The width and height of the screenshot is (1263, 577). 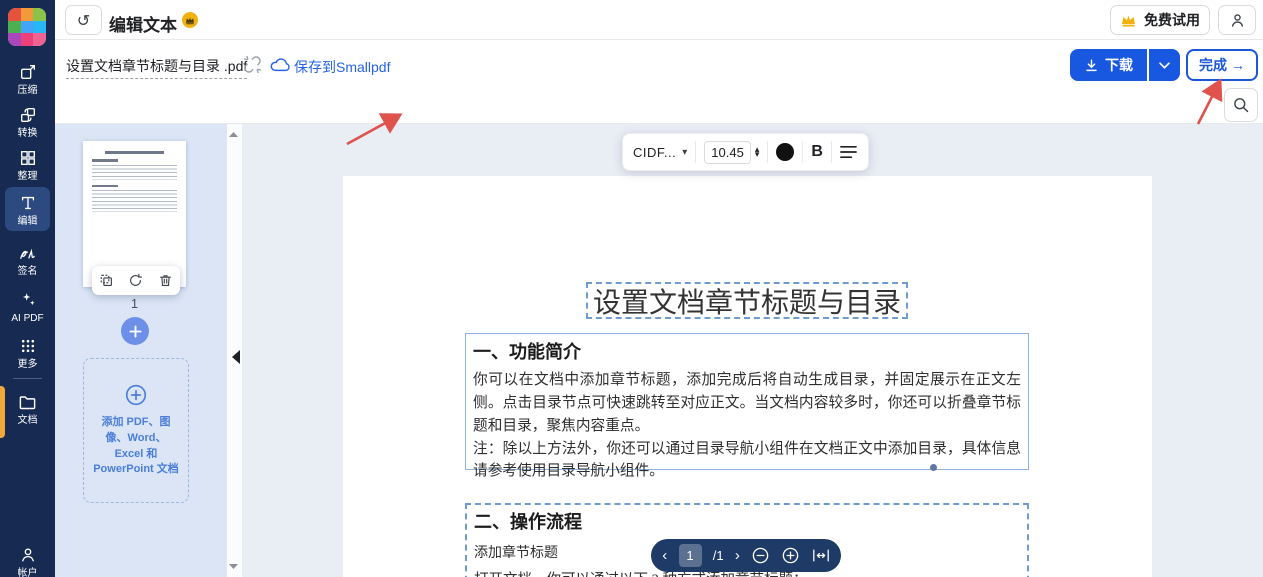 What do you see at coordinates (27, 300) in the screenshot?
I see `sparkles-icon` at bounding box center [27, 300].